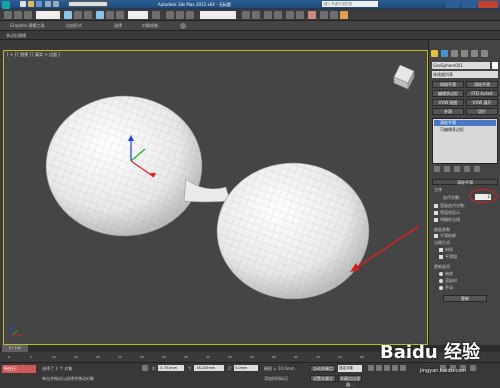 The width and height of the screenshot is (500, 388). What do you see at coordinates (340, 357) in the screenshot?
I see `ruler-tick-75: 75` at bounding box center [340, 357].